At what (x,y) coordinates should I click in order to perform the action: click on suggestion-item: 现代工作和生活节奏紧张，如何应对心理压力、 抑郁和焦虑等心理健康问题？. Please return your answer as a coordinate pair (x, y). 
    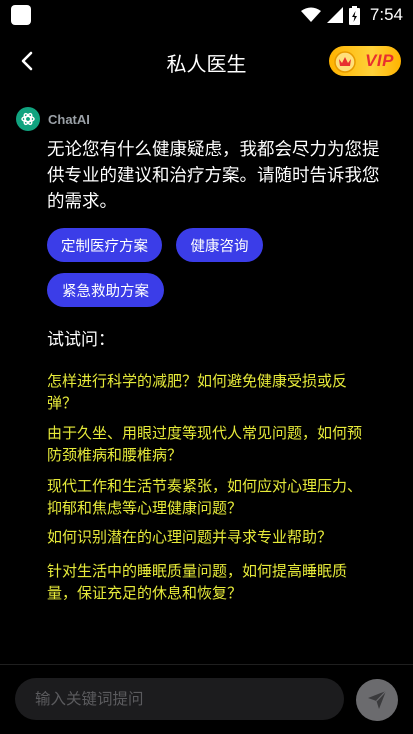
    Looking at the image, I should click on (222, 497).